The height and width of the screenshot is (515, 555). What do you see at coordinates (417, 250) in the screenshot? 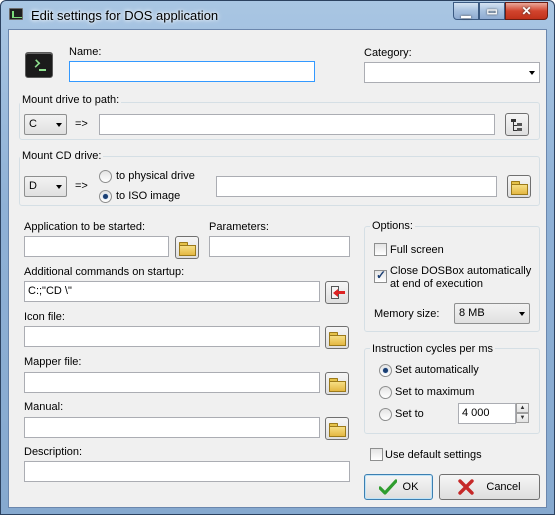
I see `full-screen-label: Full screen` at bounding box center [417, 250].